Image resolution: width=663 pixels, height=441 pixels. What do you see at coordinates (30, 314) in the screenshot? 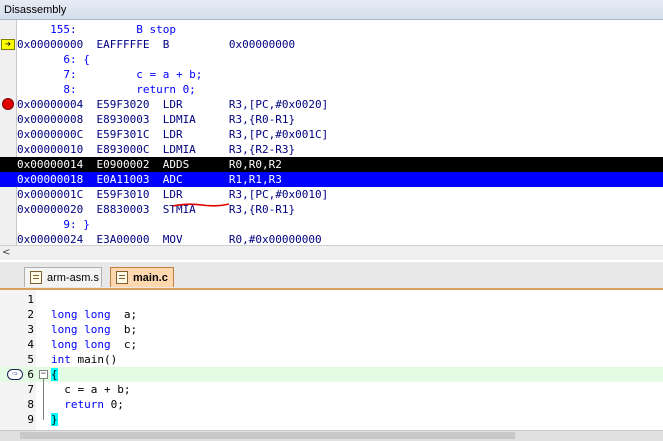
I see `line-number: 2` at bounding box center [30, 314].